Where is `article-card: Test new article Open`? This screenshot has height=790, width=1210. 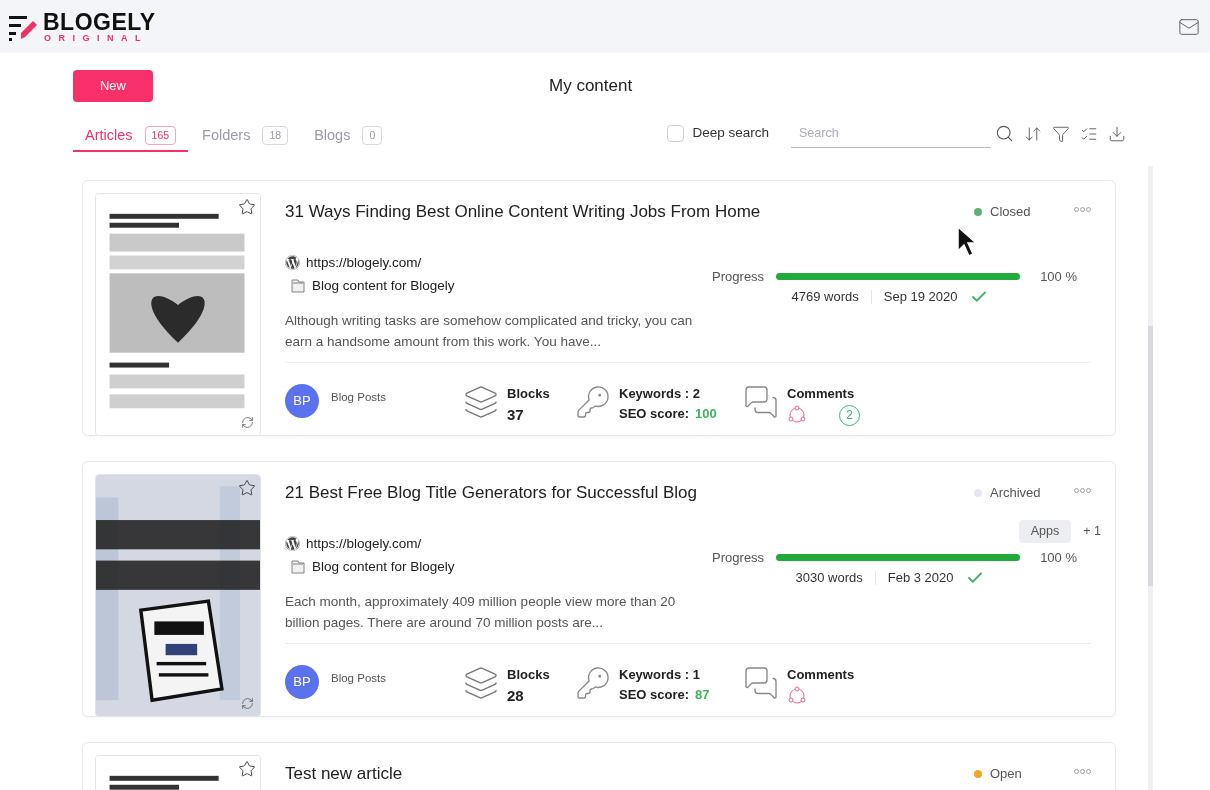 article-card: Test new article Open is located at coordinates (599, 766).